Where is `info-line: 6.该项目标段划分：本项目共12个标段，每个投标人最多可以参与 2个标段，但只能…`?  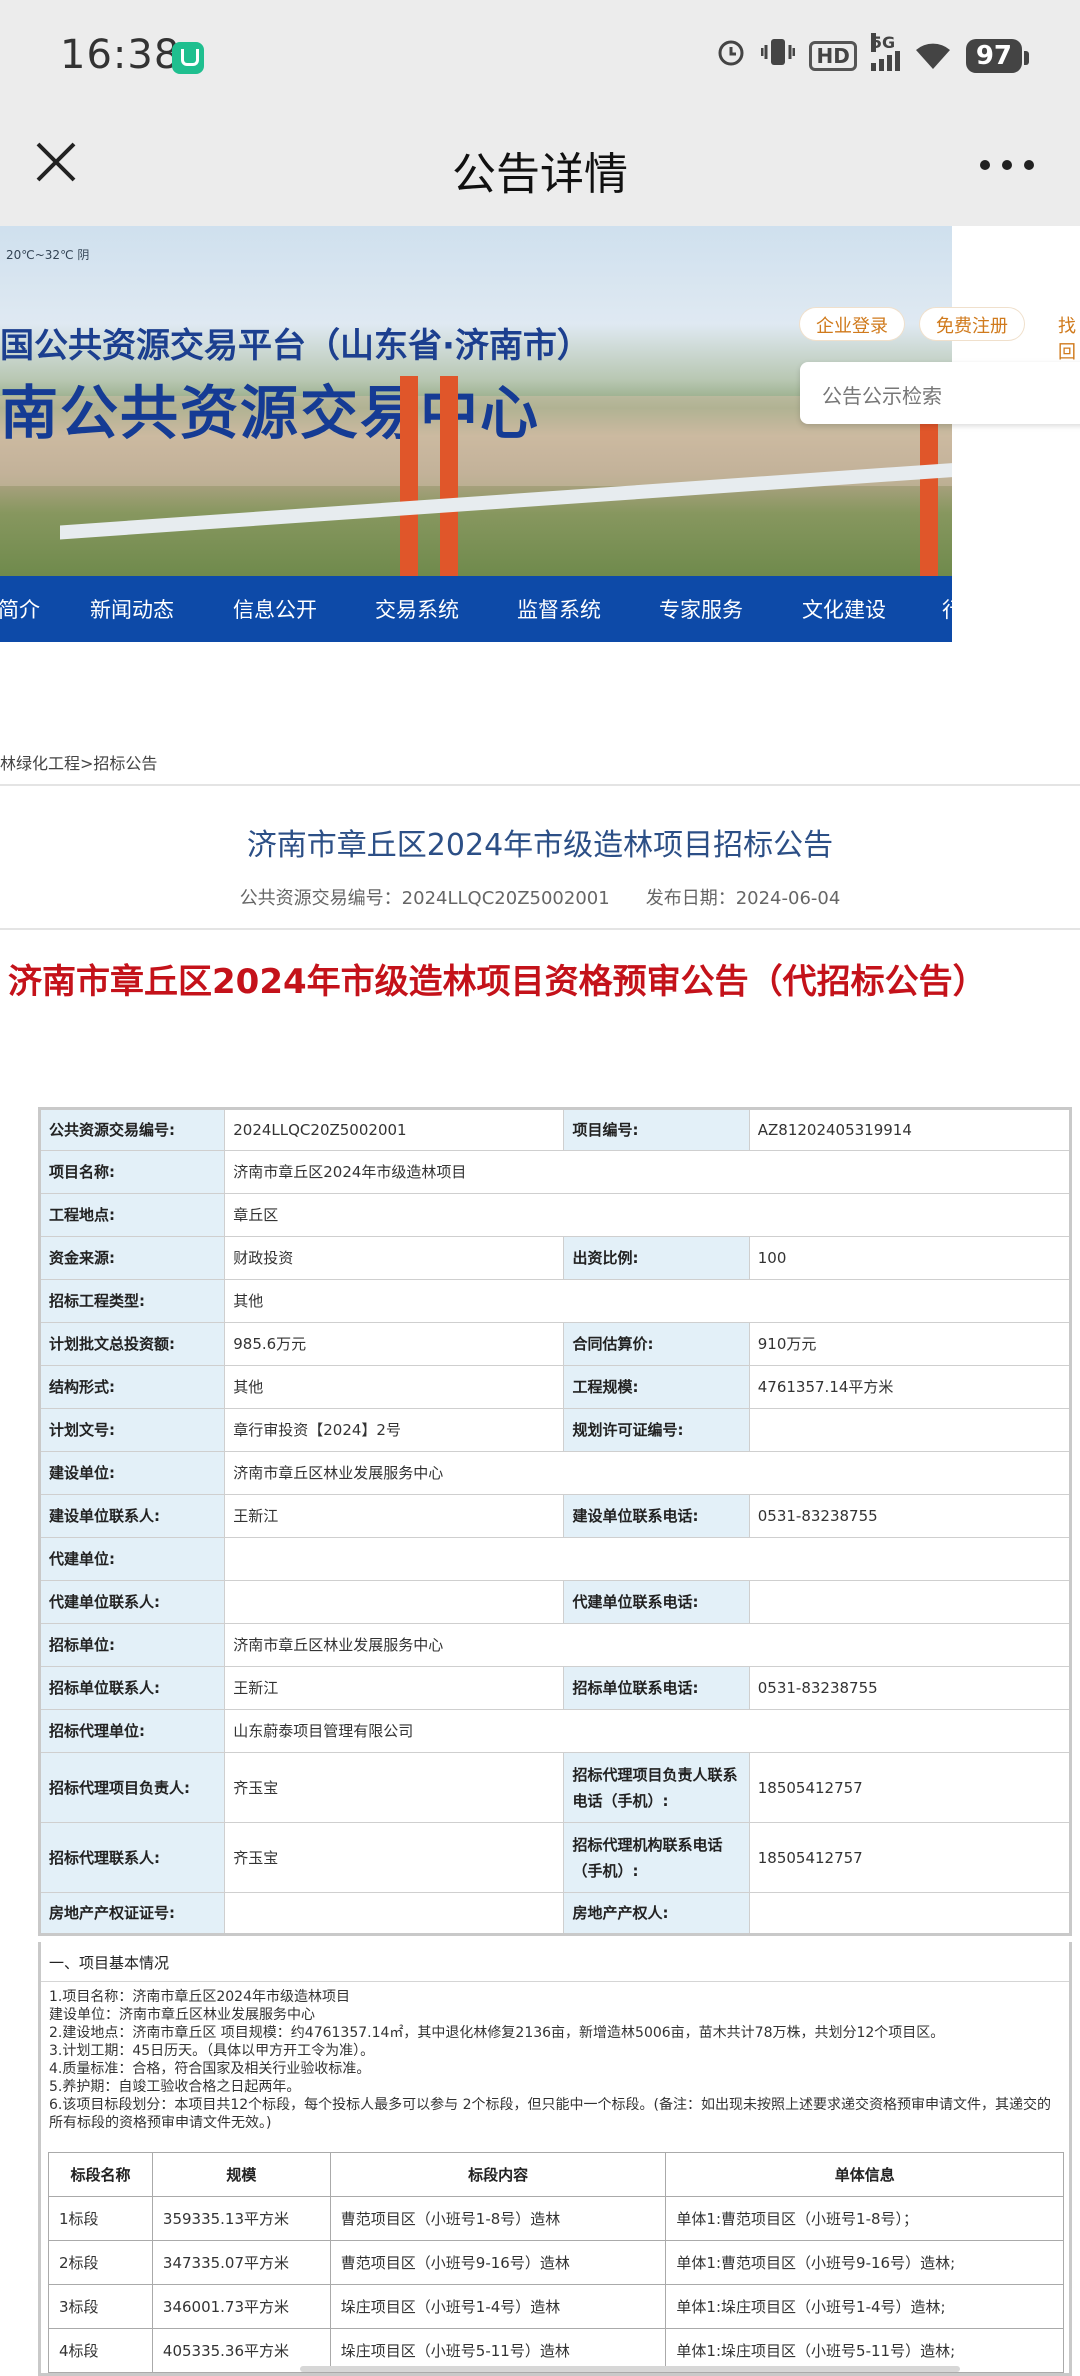
info-line: 6.该项目标段划分：本项目共12个标段，每个投标人最多可以参与 2个标段，但只能… is located at coordinates (550, 2114).